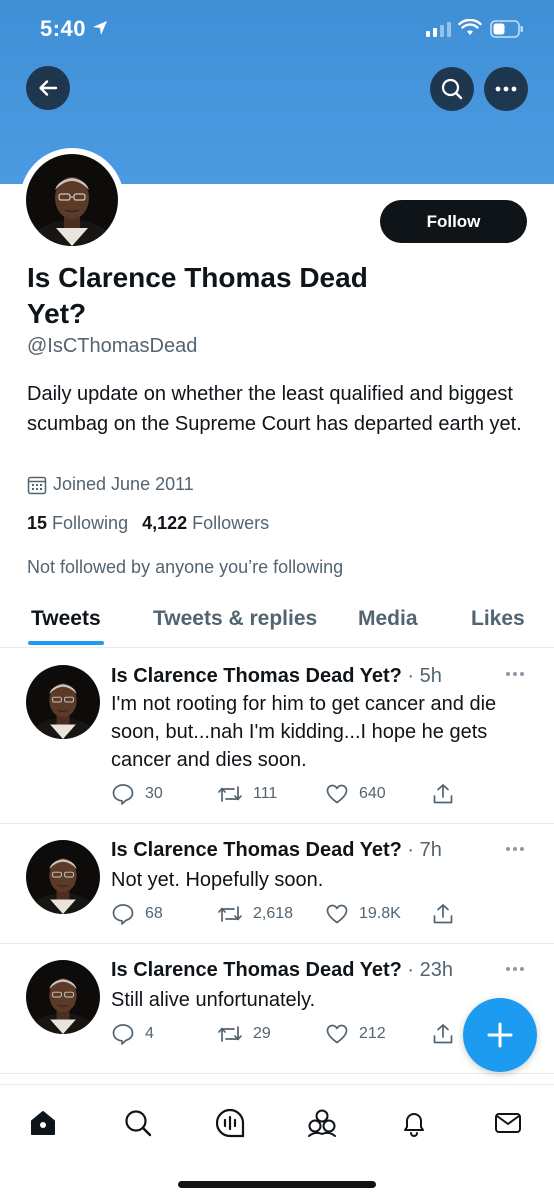  I want to click on nav-messages, so click(508, 1123).